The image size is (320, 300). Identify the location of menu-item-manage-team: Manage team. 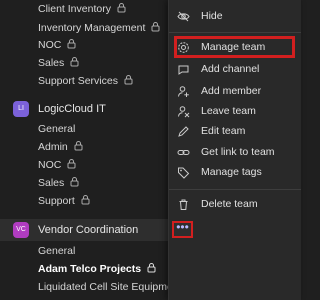
(234, 47).